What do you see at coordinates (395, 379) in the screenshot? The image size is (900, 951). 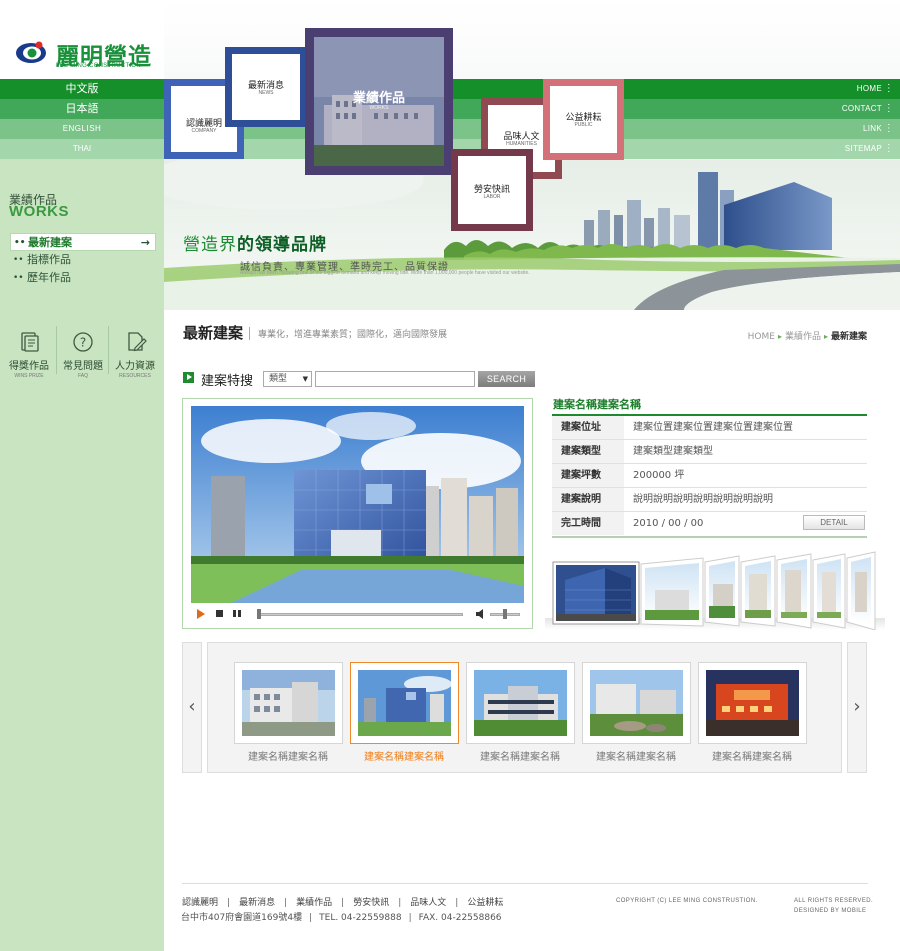 I see `search-input` at bounding box center [395, 379].